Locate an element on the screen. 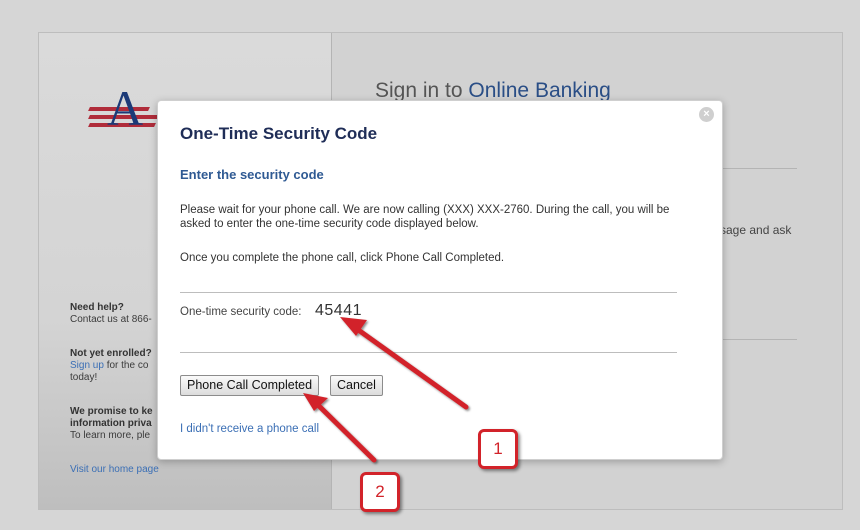  callout-2-badge: 2 is located at coordinates (380, 492).